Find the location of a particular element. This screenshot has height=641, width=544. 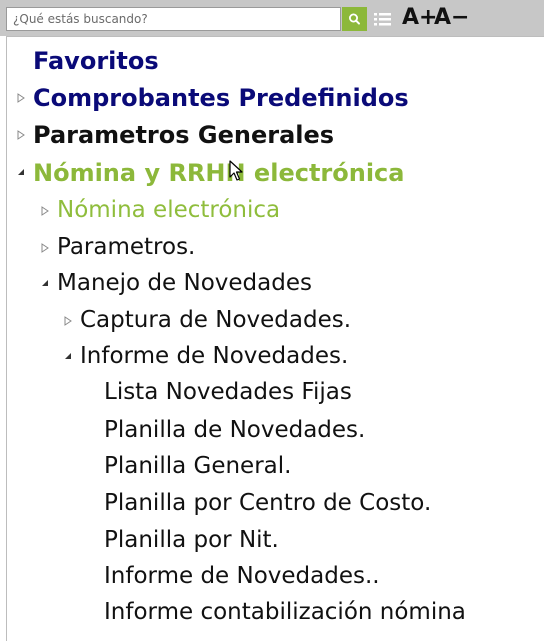

tree-item-label: Manejo de Novedades is located at coordinates (184, 283).